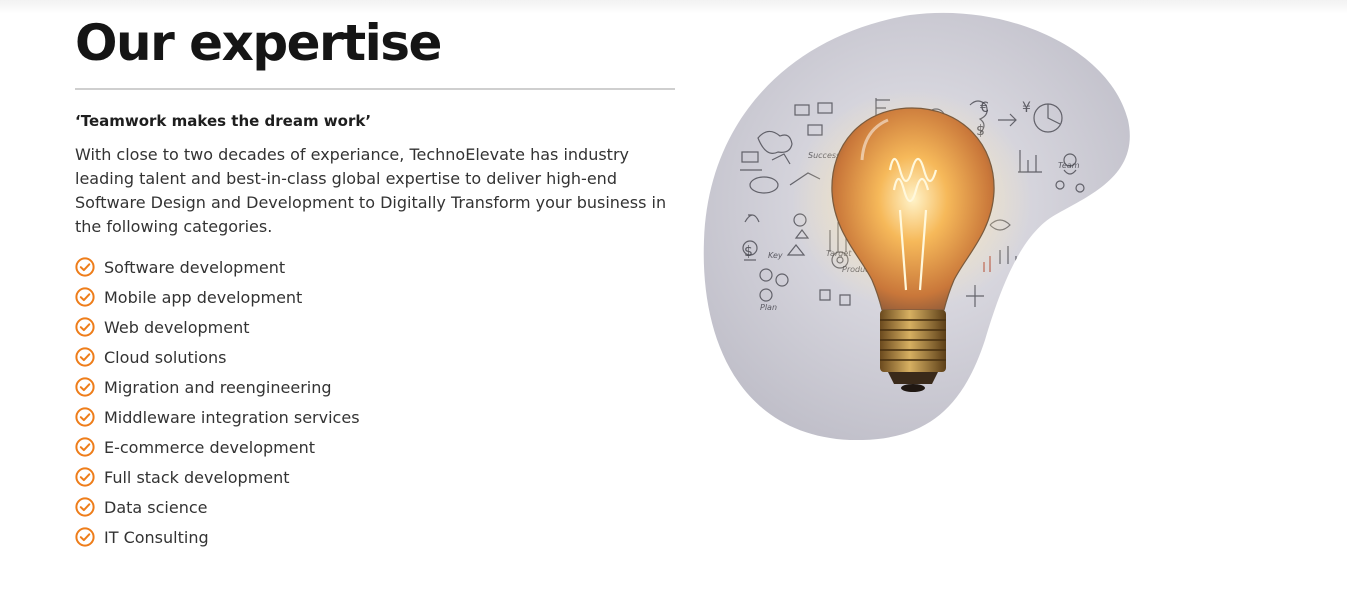 This screenshot has width=1347, height=600. I want to click on expertise-list-item: Mobile app development, so click(375, 297).